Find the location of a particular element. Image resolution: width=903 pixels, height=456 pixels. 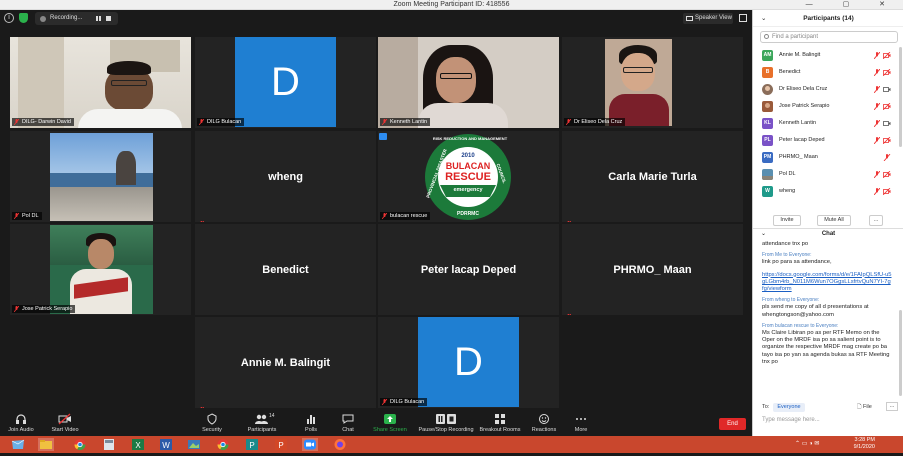

participants-icon is located at coordinates (261, 419).